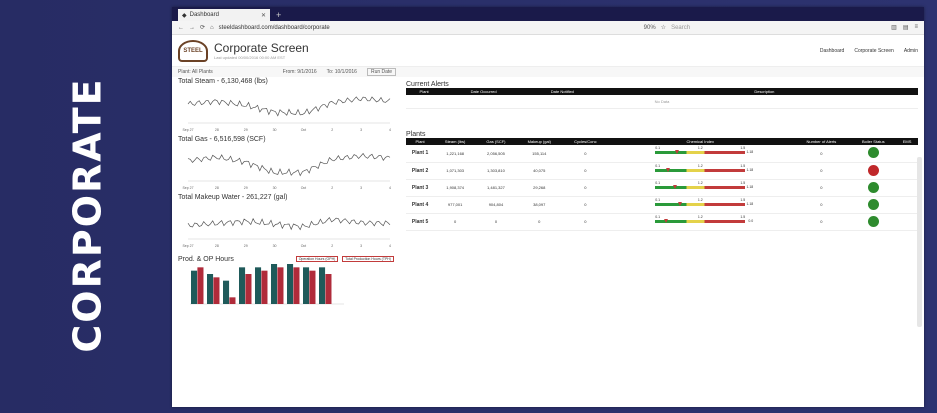 The height and width of the screenshot is (413, 937). I want to click on plants-col-header: Makeup (gal), so click(539, 141).